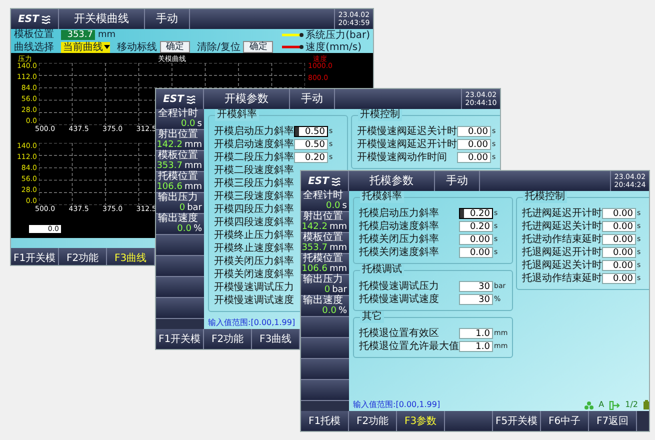 The width and height of the screenshot is (655, 440). Describe the element at coordinates (254, 300) in the screenshot. I see `param-label: 开模慢速调试速度` at that location.